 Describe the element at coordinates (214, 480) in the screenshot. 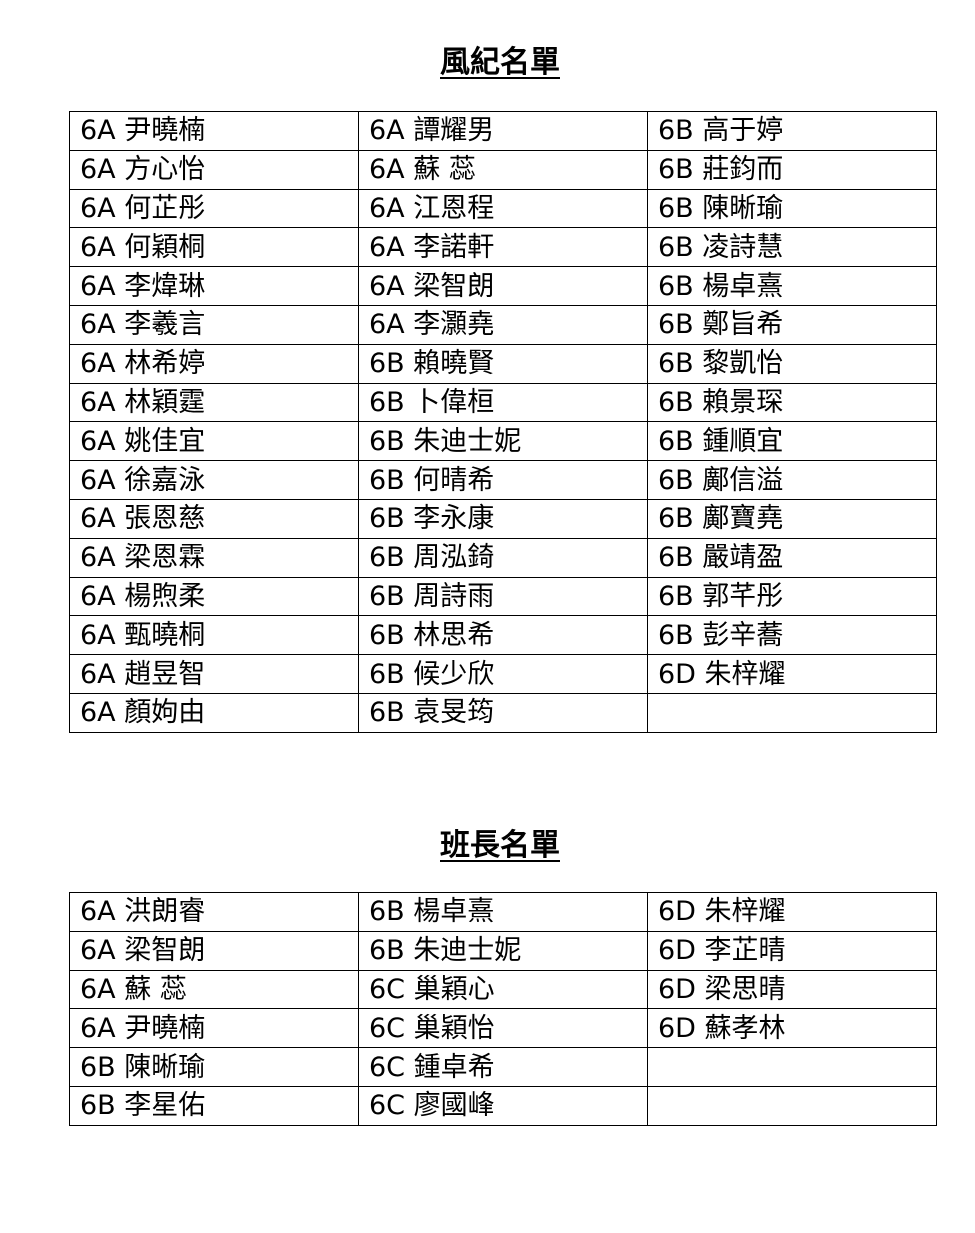

I see `student-cell: 6A 徐嘉泳` at that location.